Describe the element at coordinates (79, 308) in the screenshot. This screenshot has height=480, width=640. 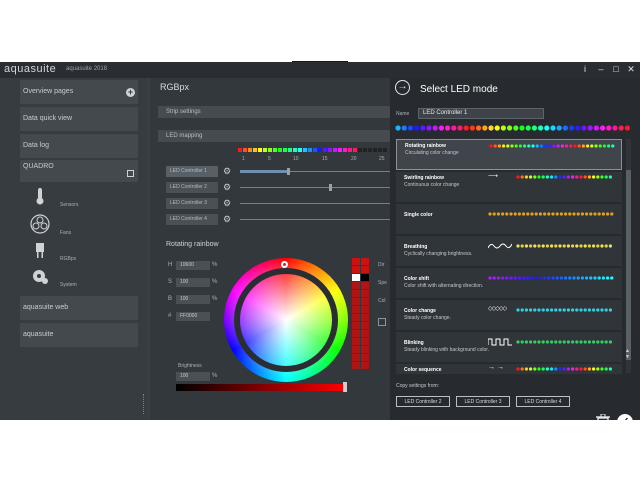
I see `sidebar-item-aquasuite-web: aquasuite web` at that location.